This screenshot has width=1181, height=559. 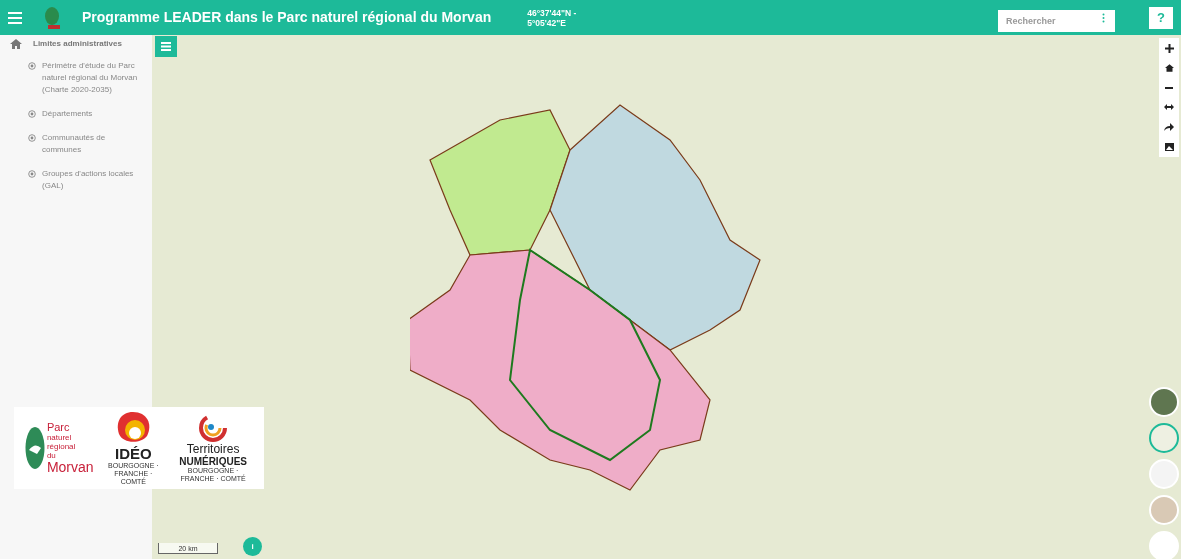 What do you see at coordinates (133, 454) in the screenshot?
I see `logo-text: IDÉO` at bounding box center [133, 454].